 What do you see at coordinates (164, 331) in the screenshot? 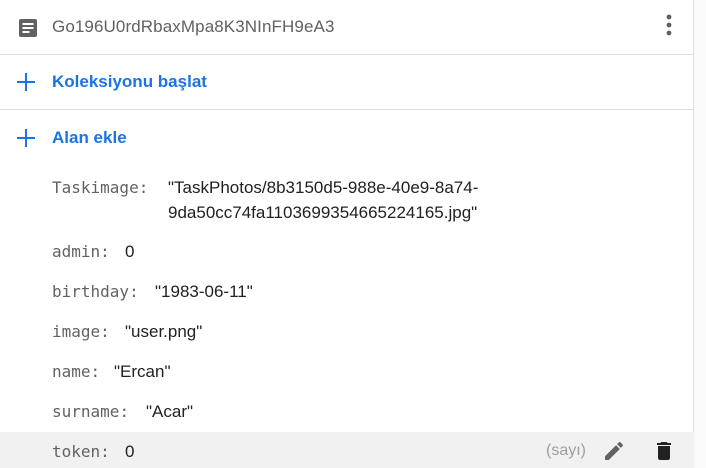
I see `field-value: "user.png"` at bounding box center [164, 331].